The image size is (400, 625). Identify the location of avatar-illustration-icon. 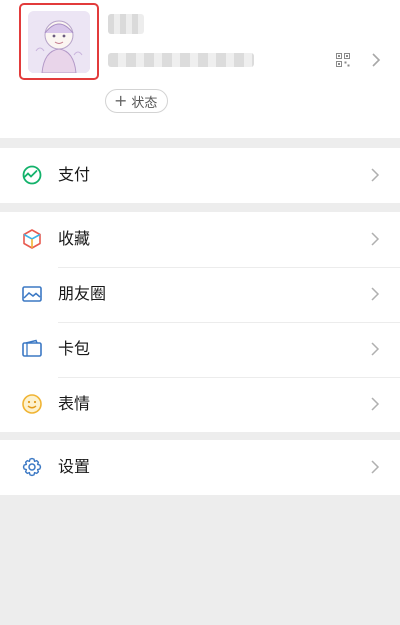
(59, 42).